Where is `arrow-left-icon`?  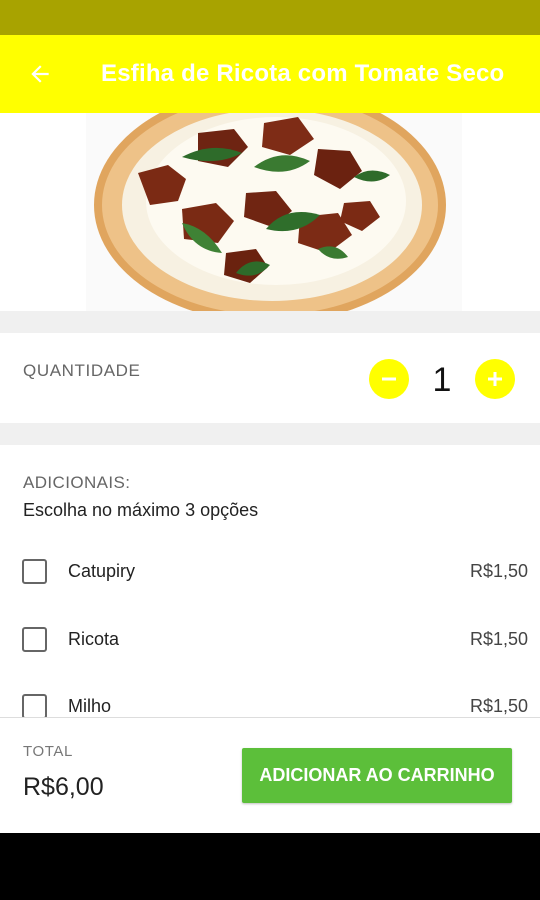 arrow-left-icon is located at coordinates (40, 74).